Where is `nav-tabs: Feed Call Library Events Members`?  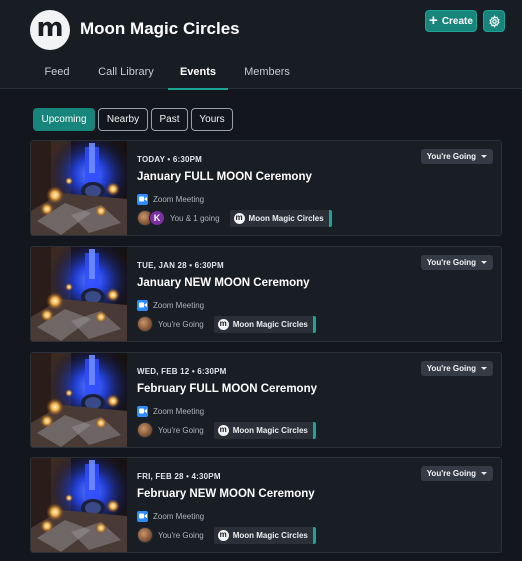
nav-tabs: Feed Call Library Events Members is located at coordinates (261, 76).